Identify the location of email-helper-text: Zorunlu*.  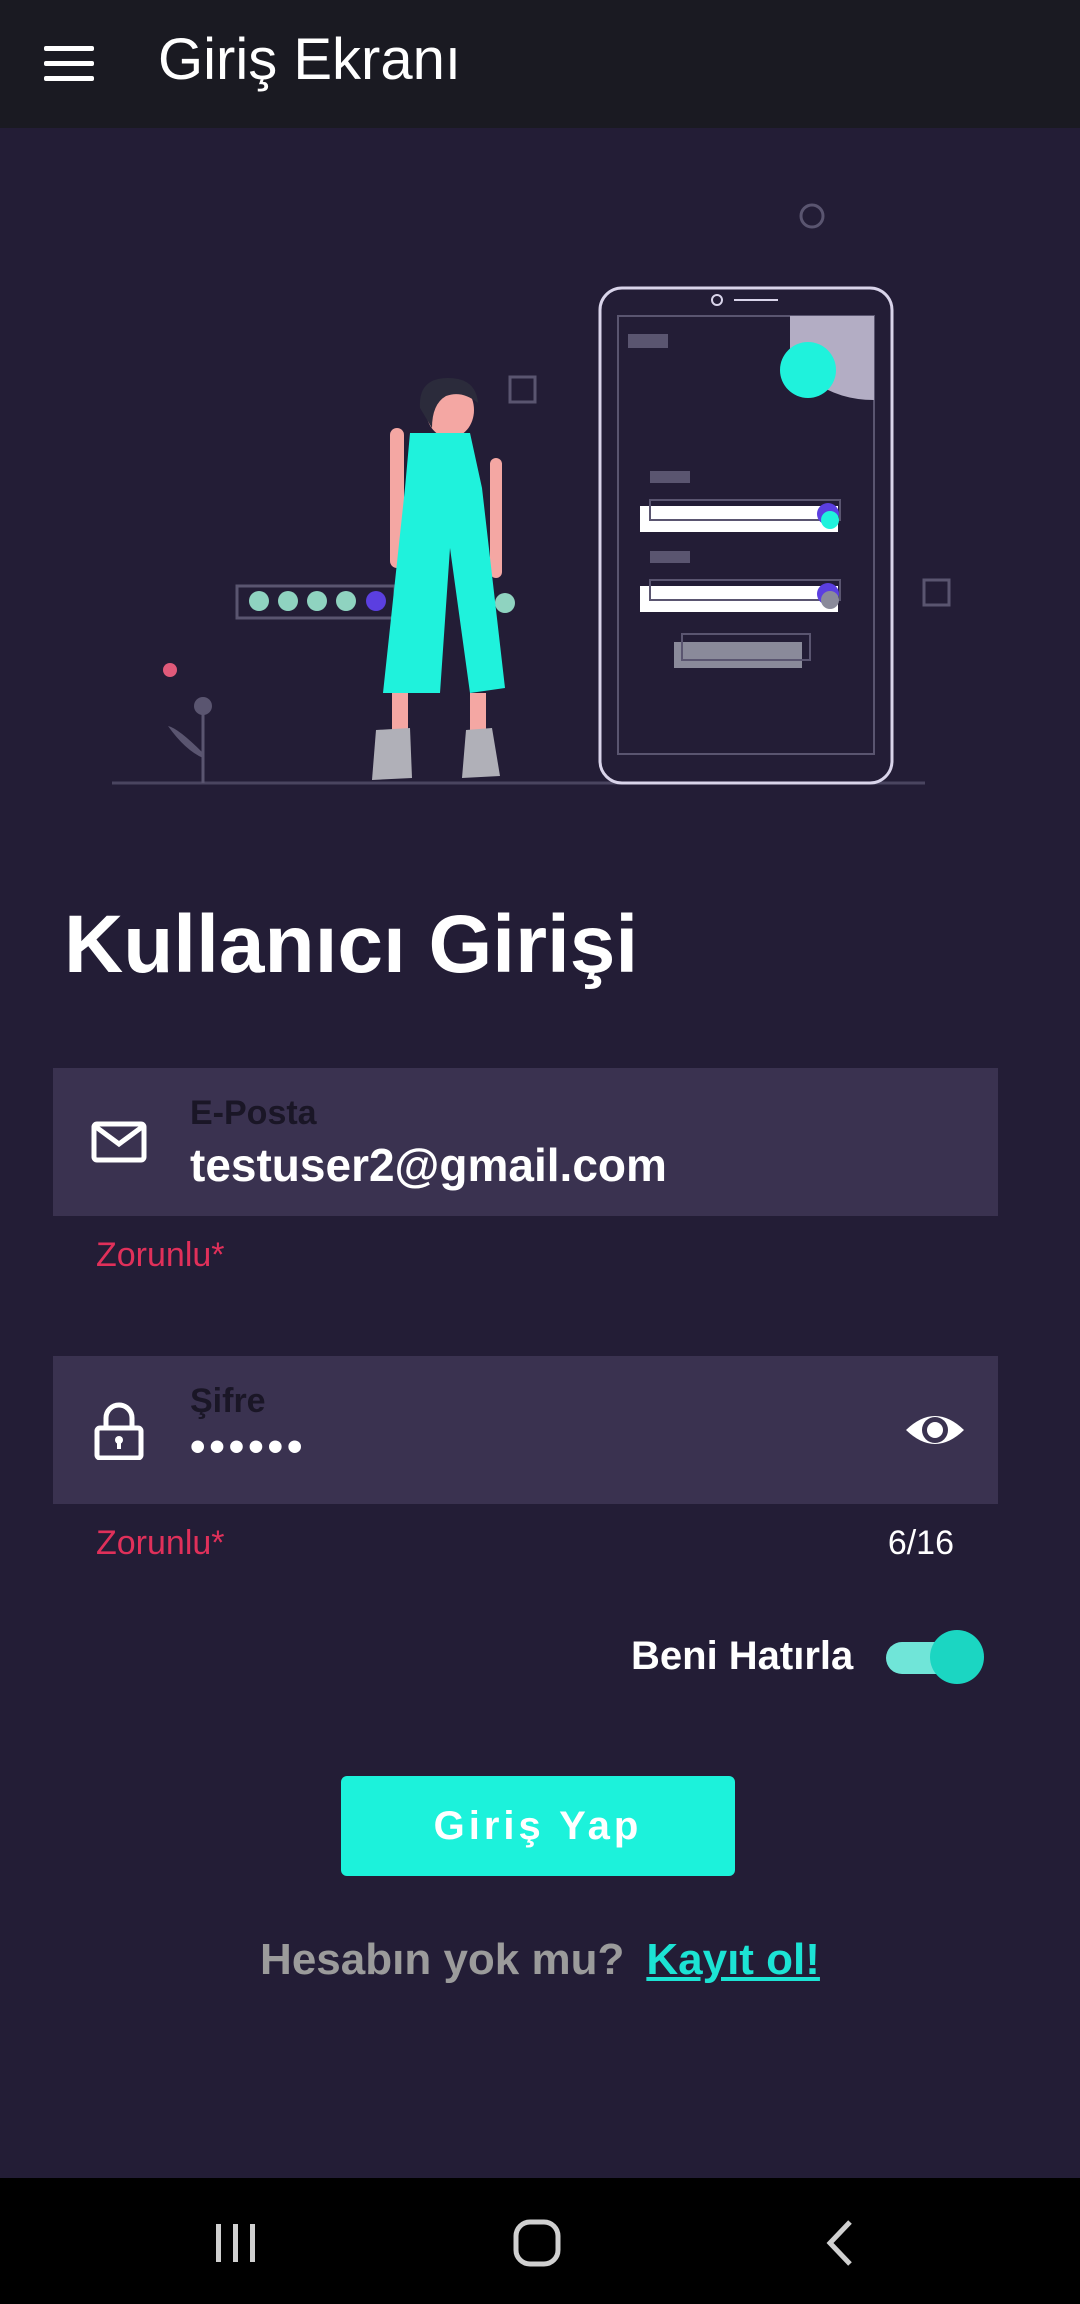
(160, 1255).